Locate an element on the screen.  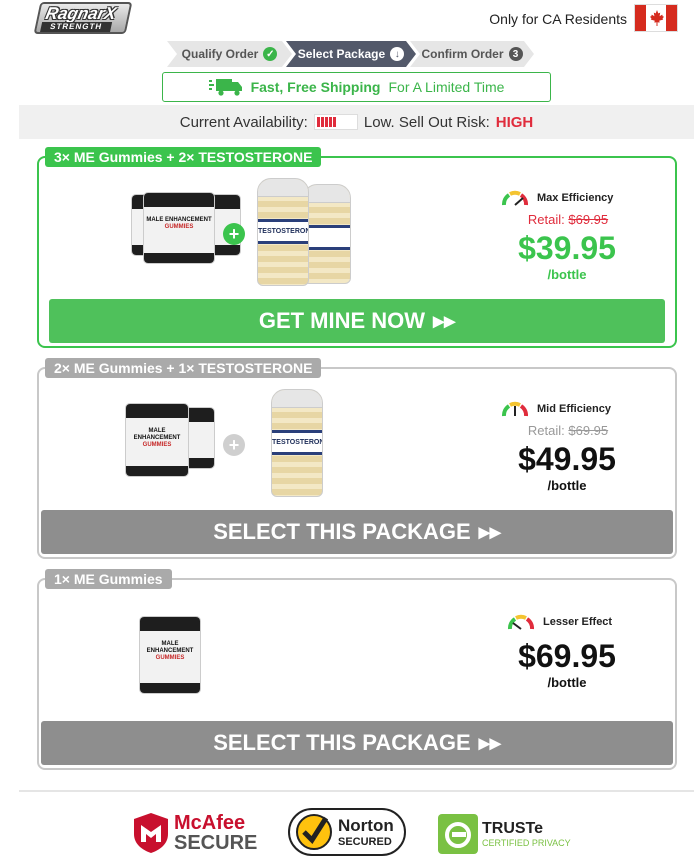
get-mine-now-button: GET MINE NOW ▸▸ is located at coordinates (357, 321).